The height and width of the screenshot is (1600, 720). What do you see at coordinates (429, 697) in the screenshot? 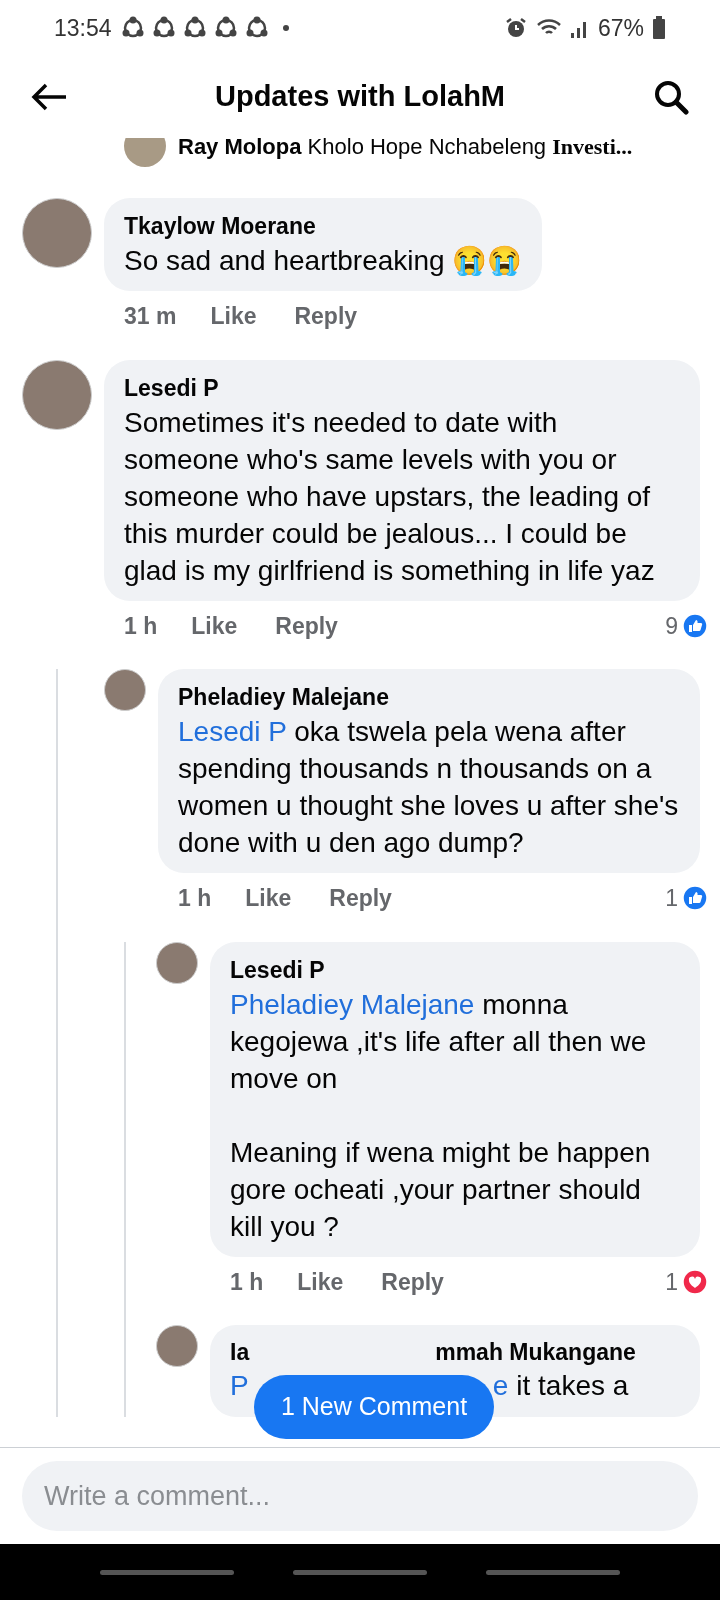
I see `author-name: Pheladiey Malejane` at bounding box center [429, 697].